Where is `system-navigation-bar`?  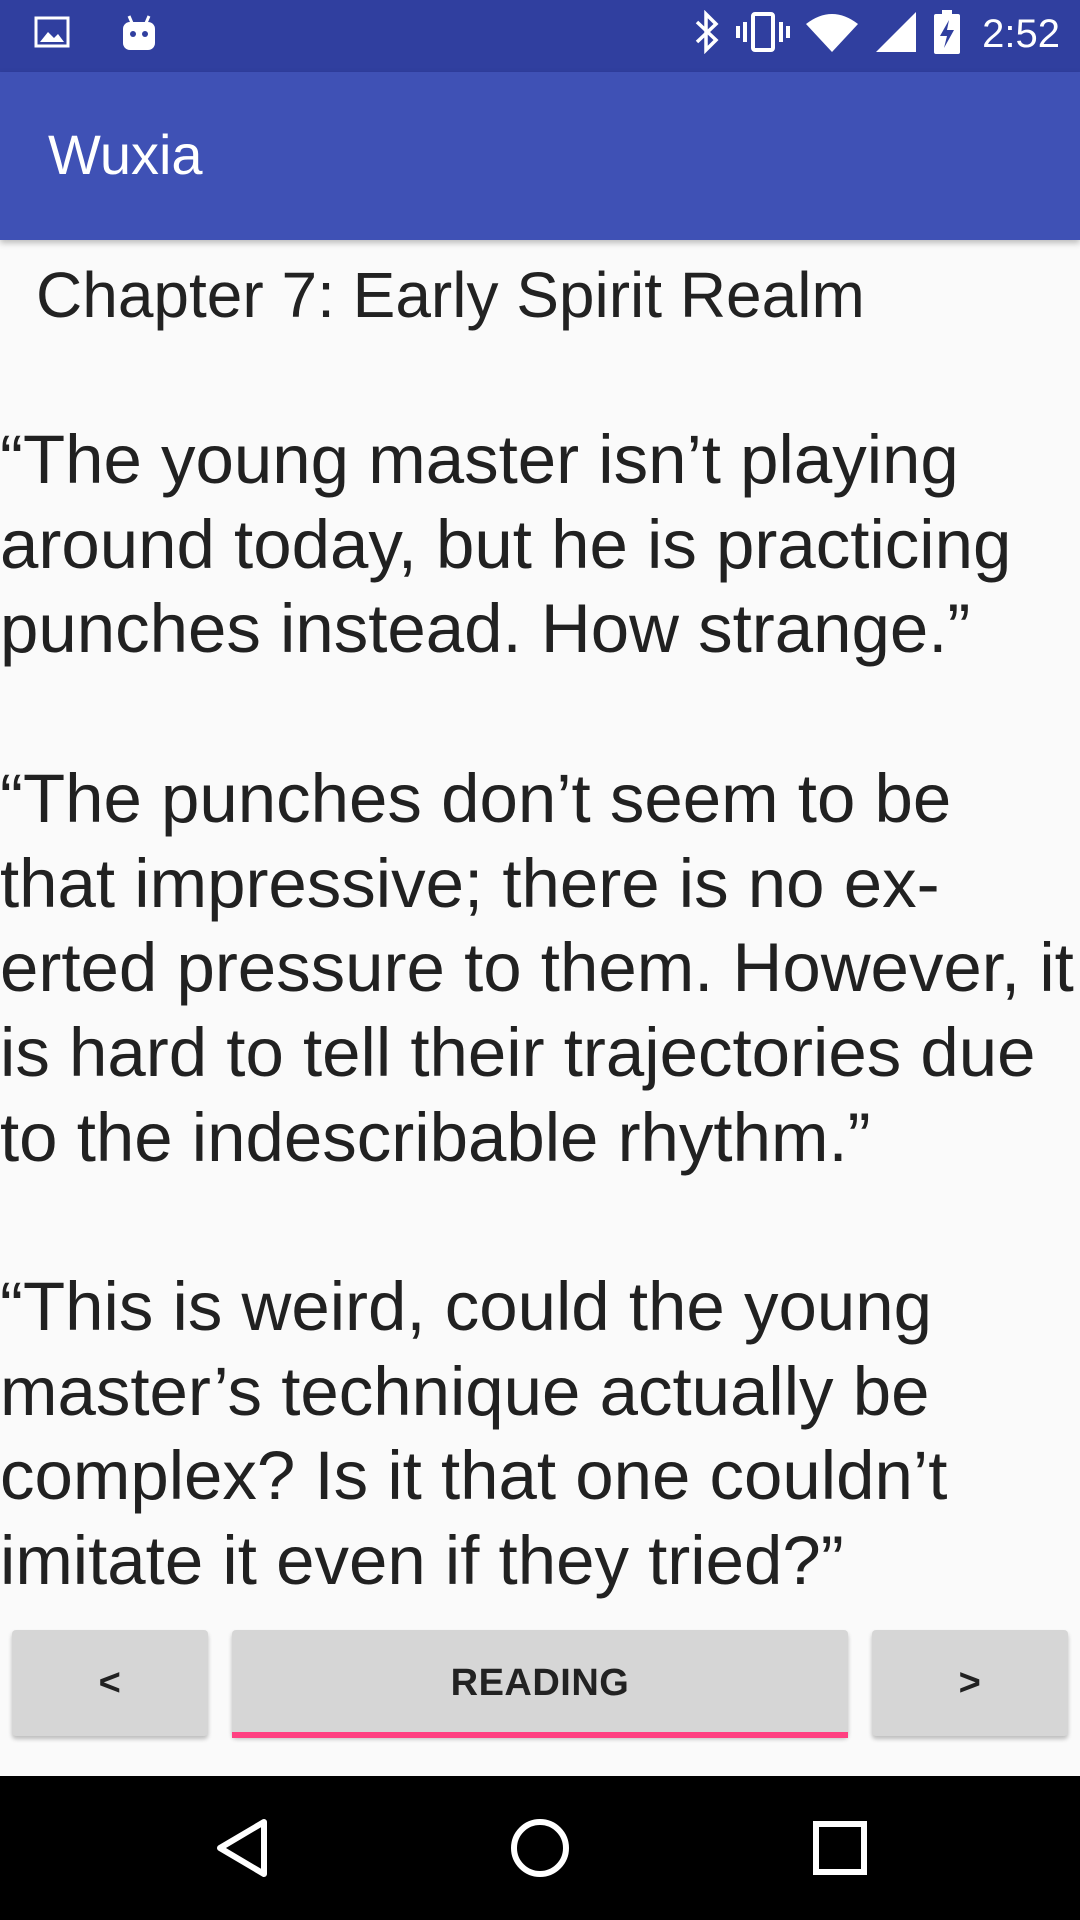 system-navigation-bar is located at coordinates (540, 1848).